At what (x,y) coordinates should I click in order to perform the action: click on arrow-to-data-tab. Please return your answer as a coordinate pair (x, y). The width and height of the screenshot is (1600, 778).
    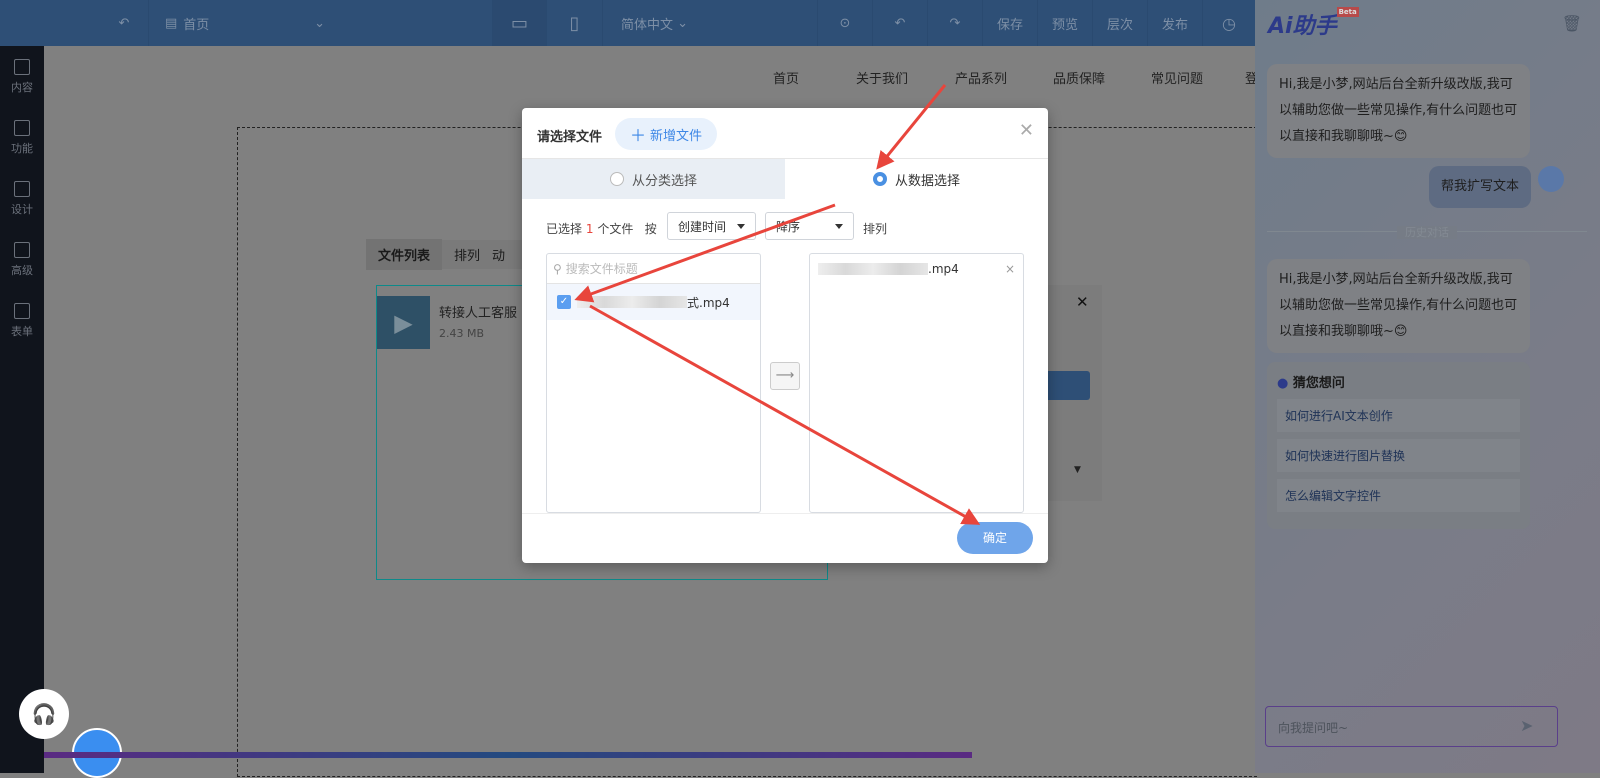
    Looking at the image, I should click on (911, 127).